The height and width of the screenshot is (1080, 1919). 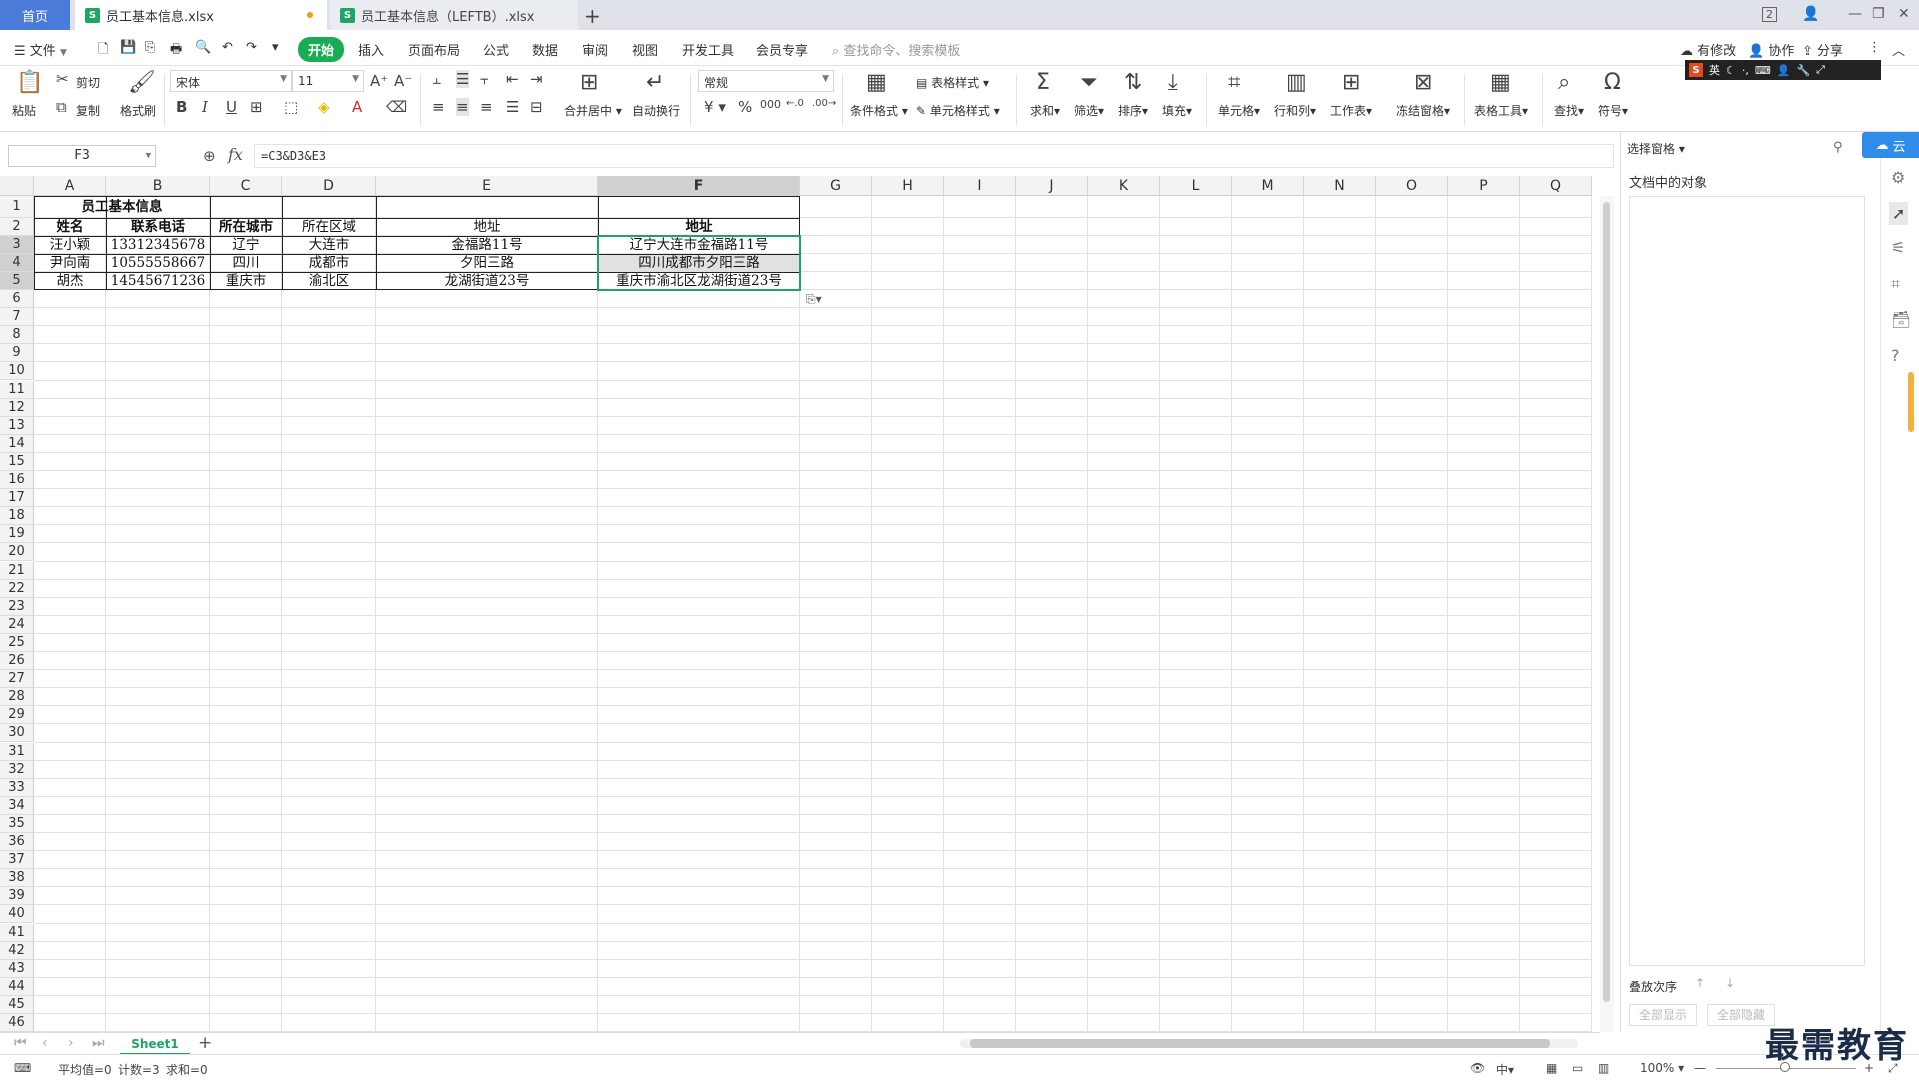 What do you see at coordinates (203, 47) in the screenshot?
I see `print-preview-icon: 🔍` at bounding box center [203, 47].